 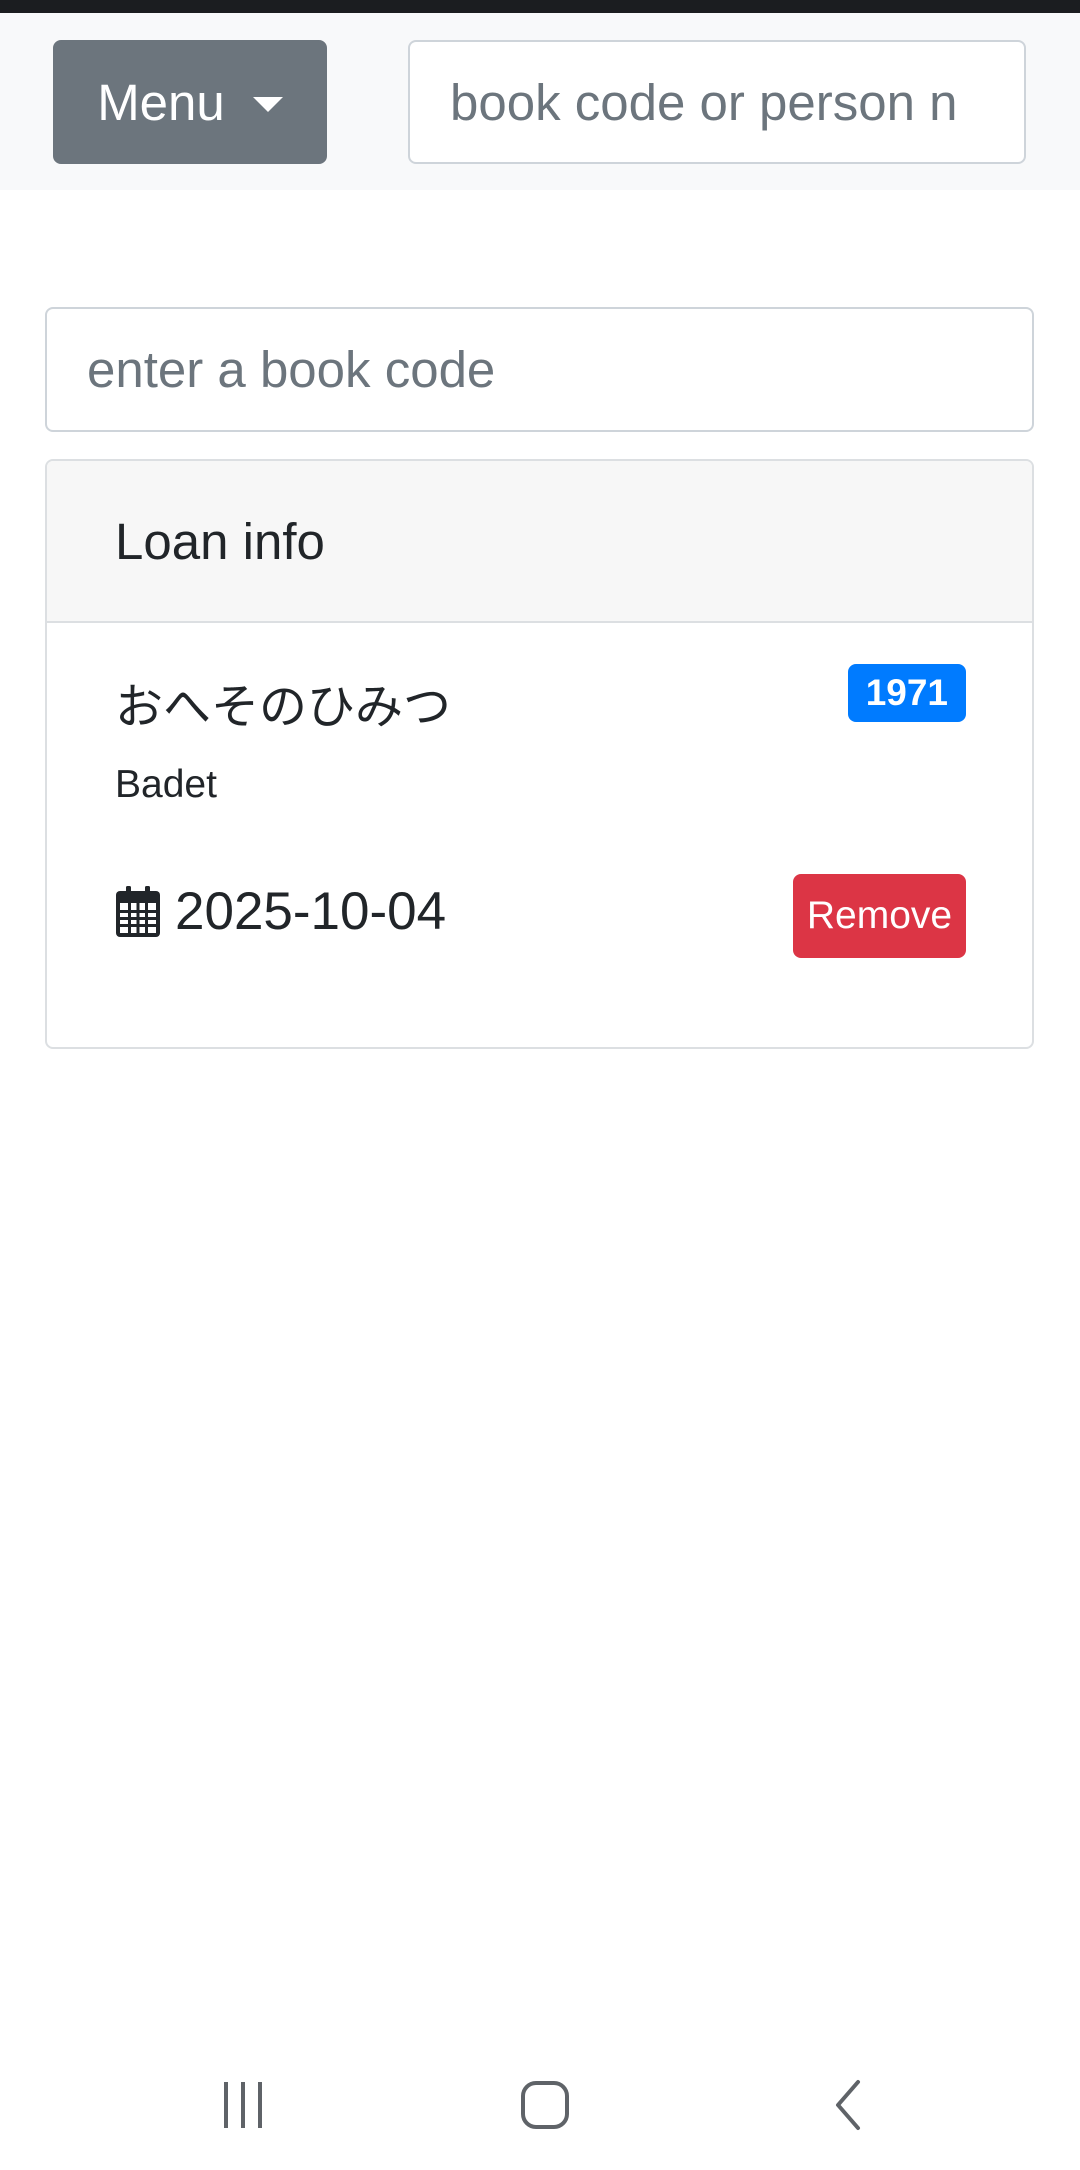 I want to click on system-nav-bar, so click(x=540, y=2105).